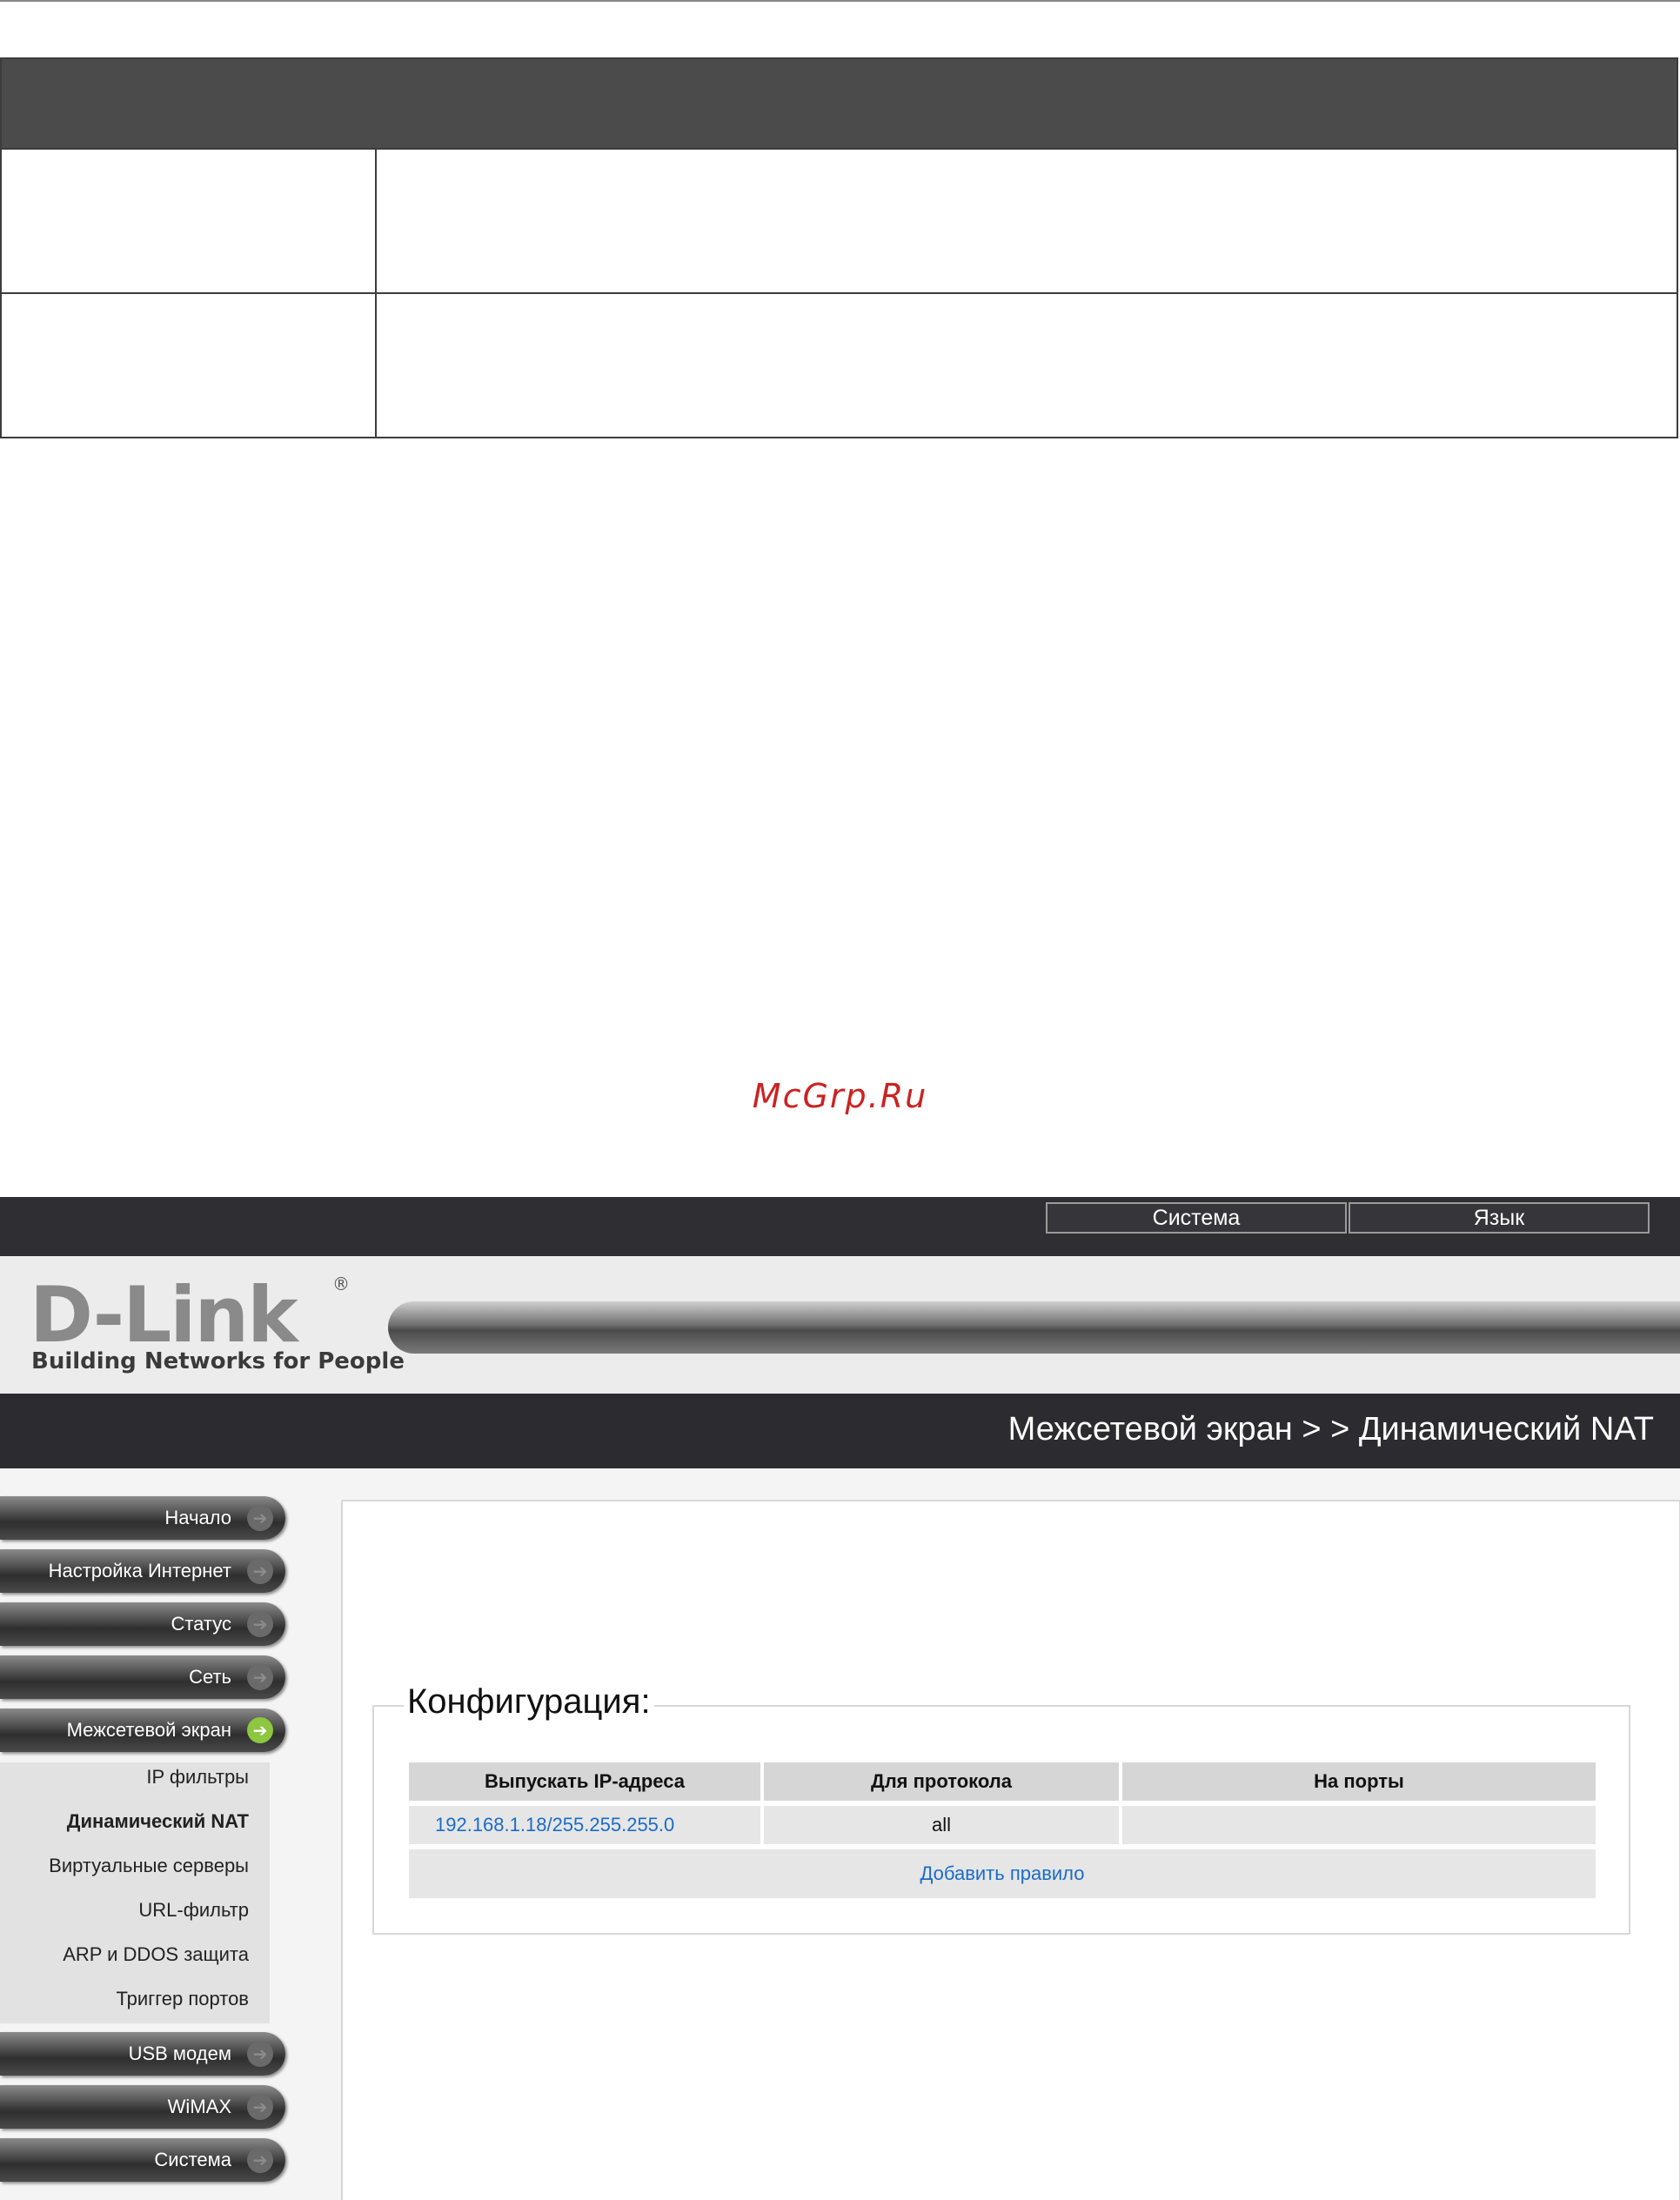 The image size is (1680, 2200). I want to click on nav-label: Настройка Интернет, so click(139, 1570).